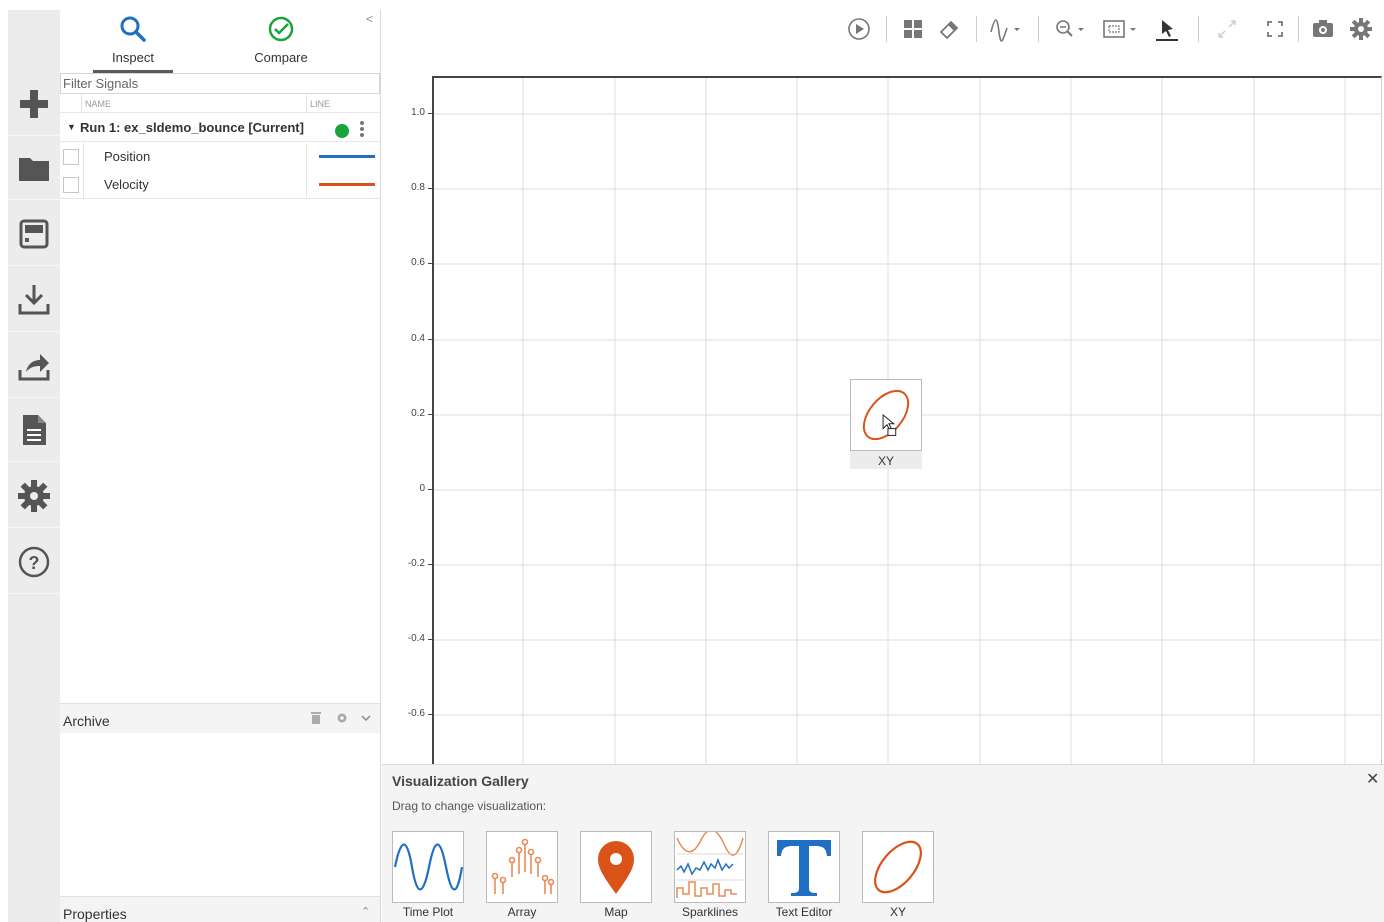 The width and height of the screenshot is (1384, 922). I want to click on column-line-header: LINE, so click(320, 104).